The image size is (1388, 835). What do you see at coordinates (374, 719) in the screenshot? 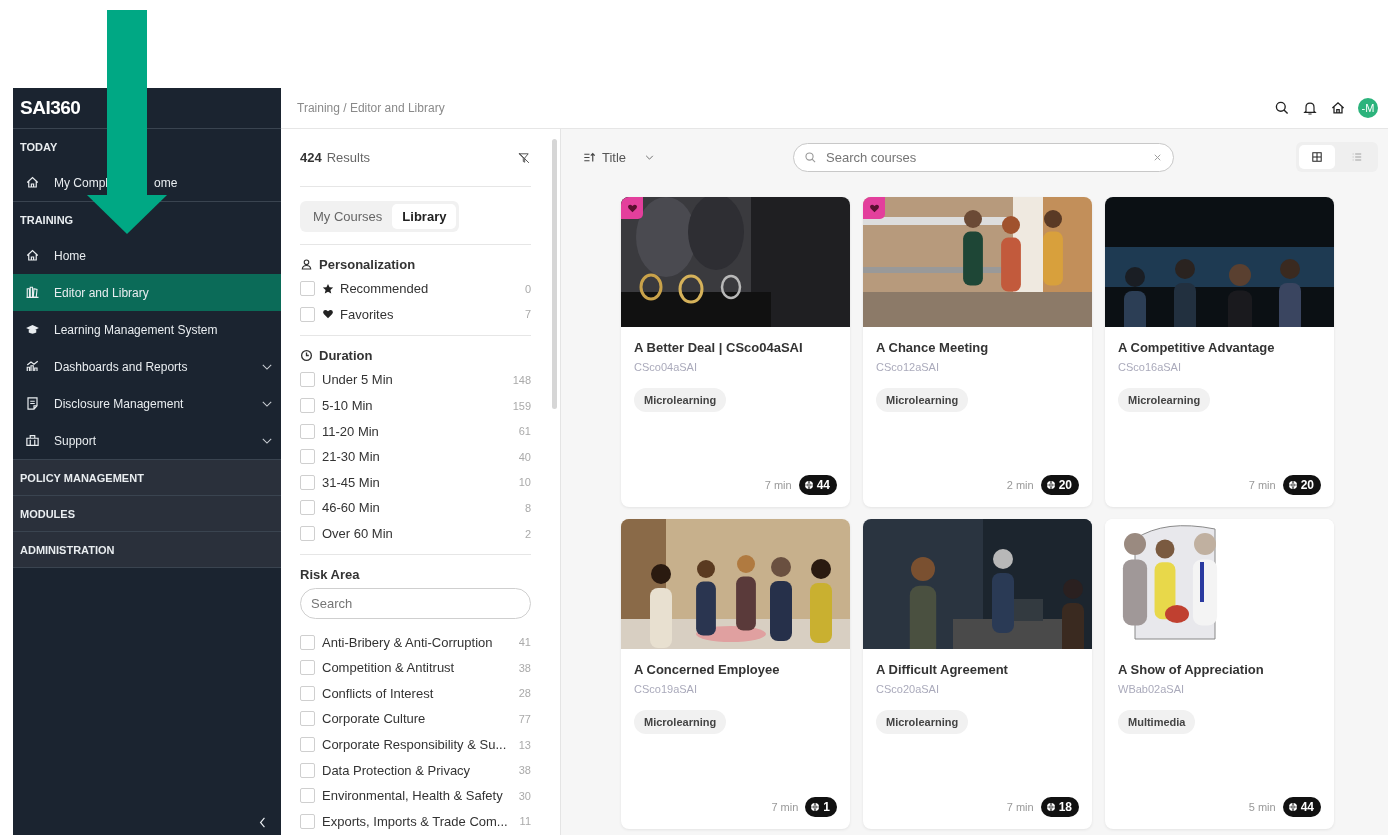
I see `option-label: Corporate Culture` at bounding box center [374, 719].